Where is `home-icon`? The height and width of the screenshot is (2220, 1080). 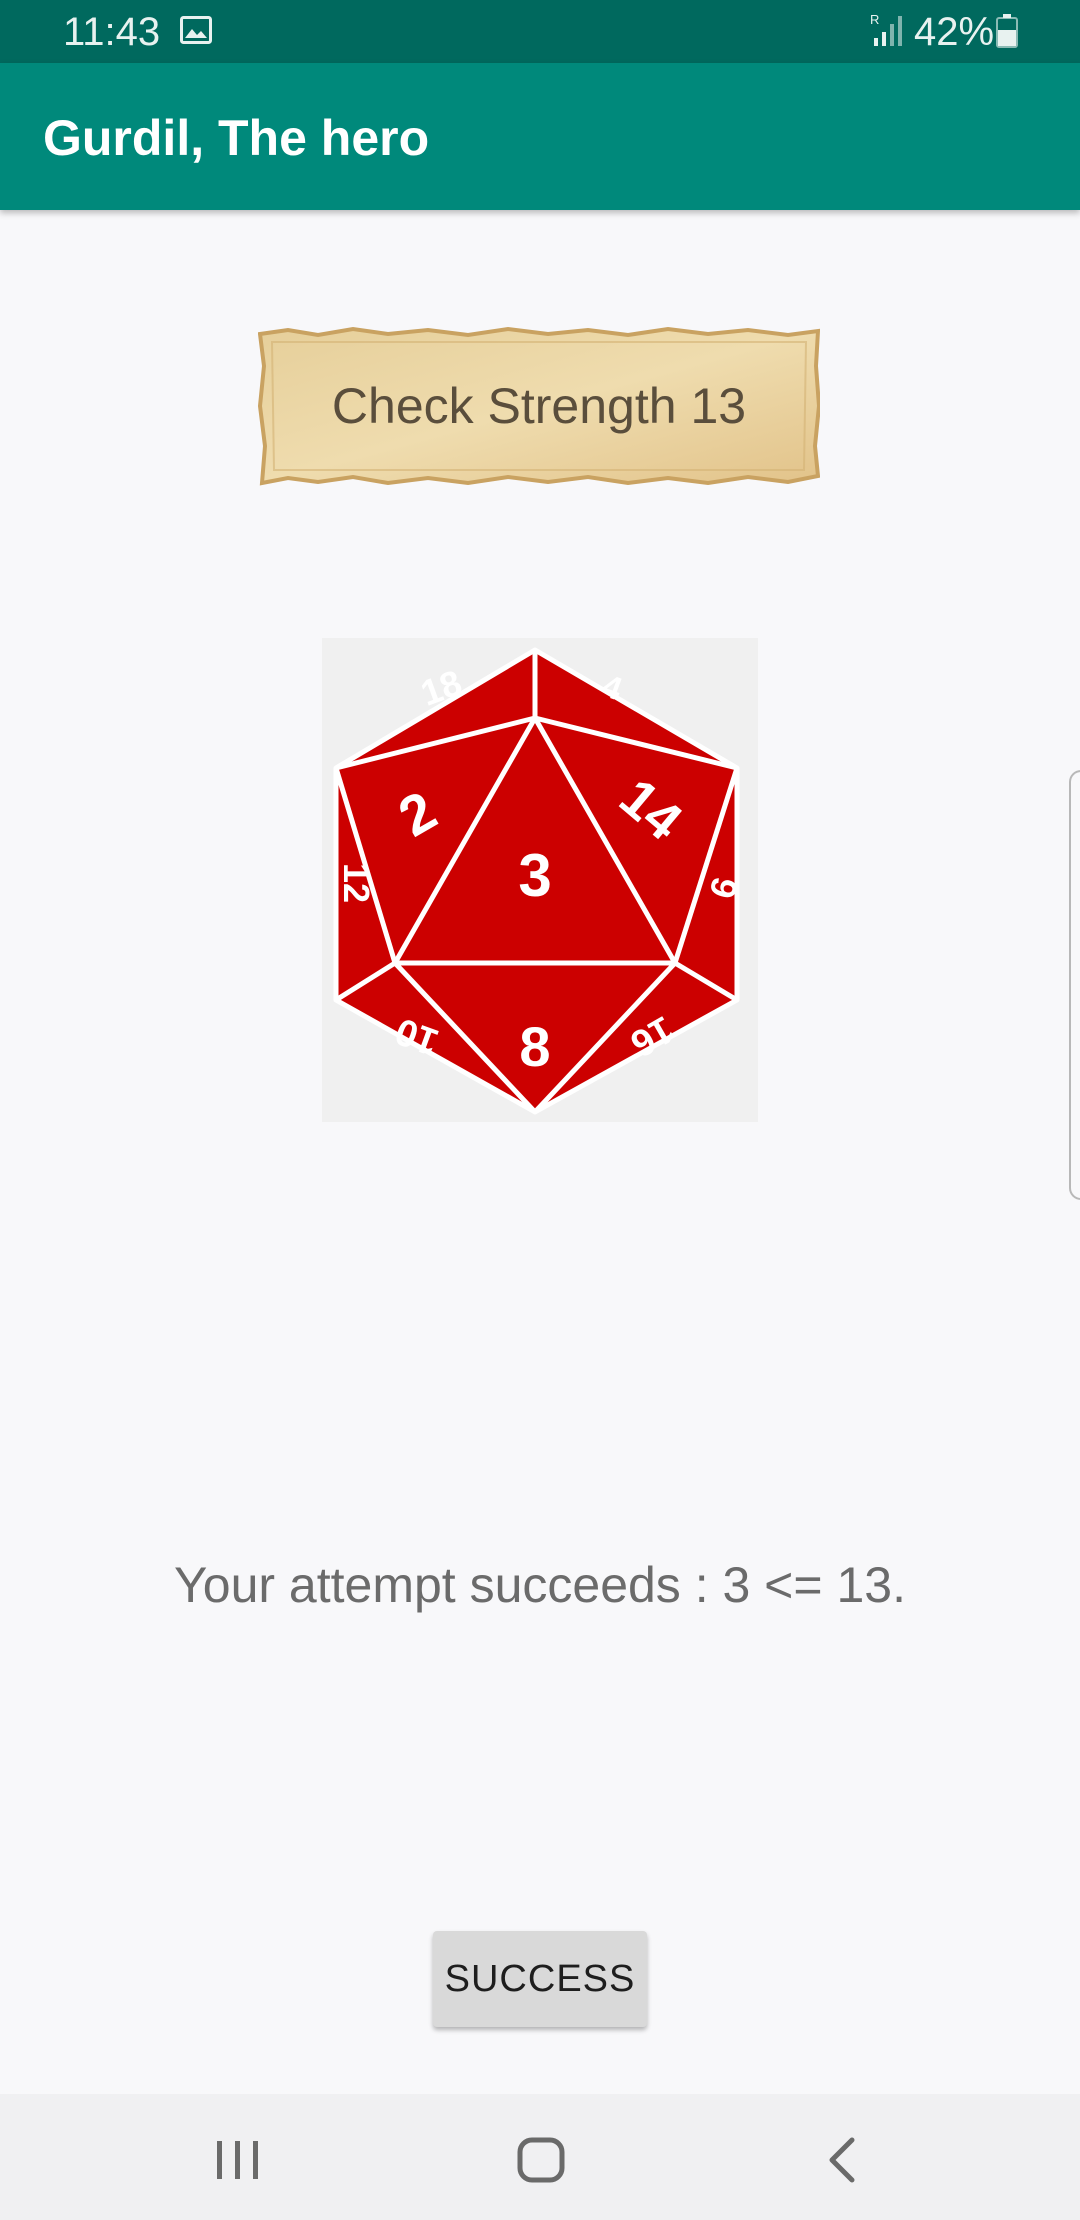
home-icon is located at coordinates (541, 2160).